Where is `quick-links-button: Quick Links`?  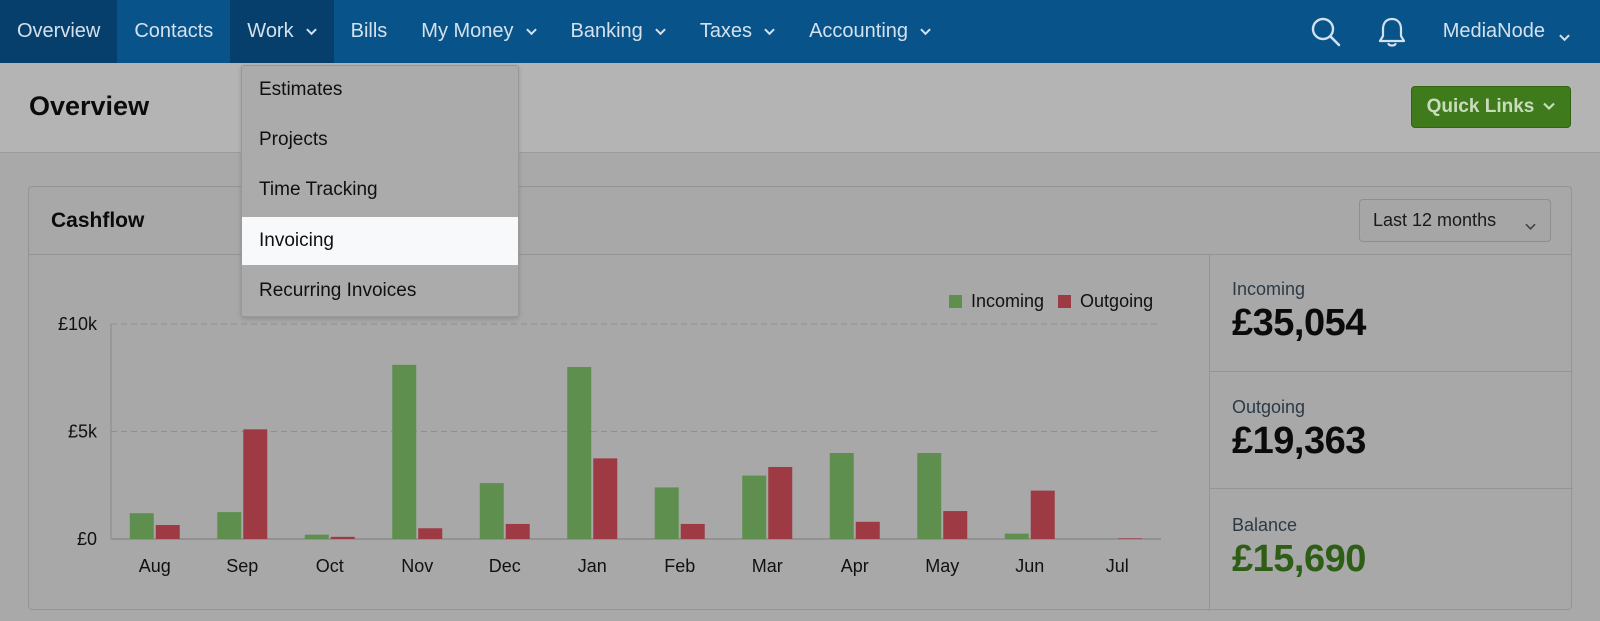
quick-links-button: Quick Links is located at coordinates (1491, 107).